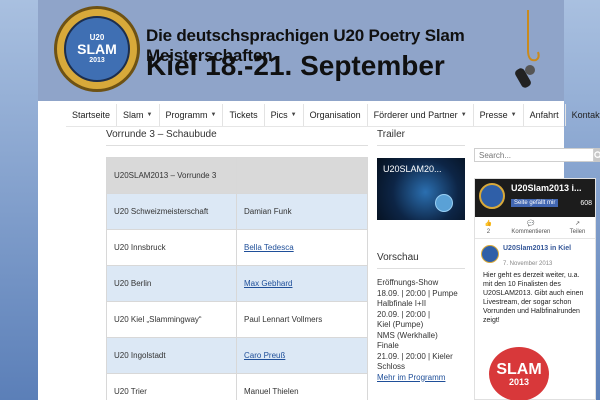  I want to click on nav-item-tickets: Tickets, so click(244, 115).